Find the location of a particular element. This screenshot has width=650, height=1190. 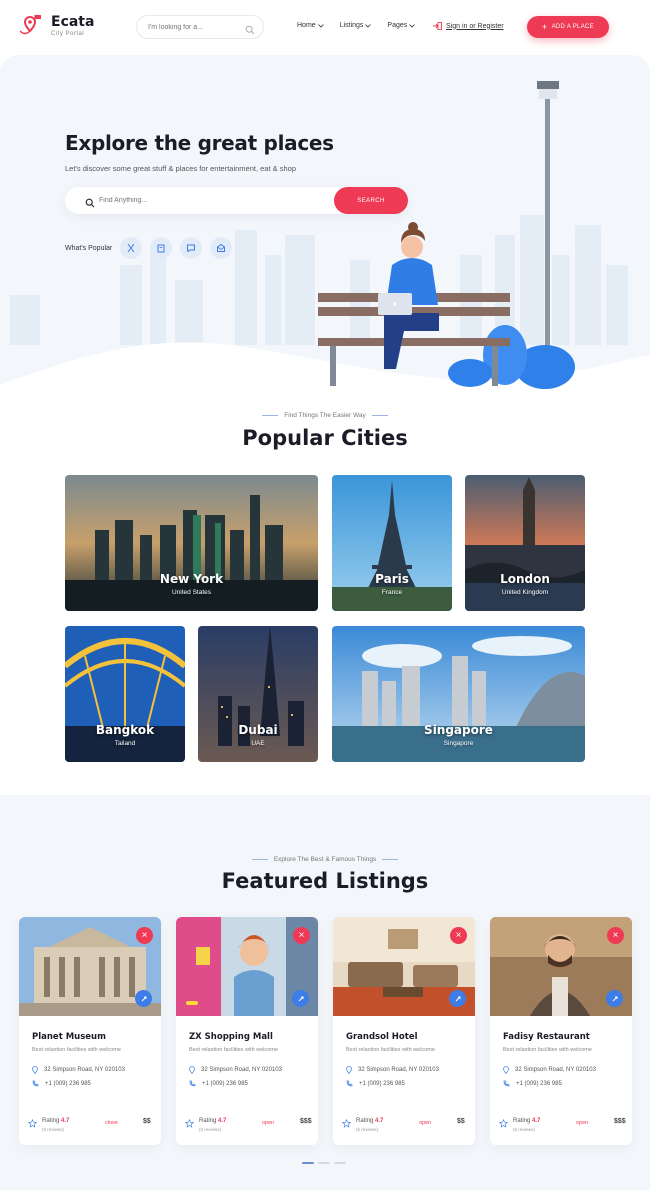

city-name: New York is located at coordinates (191, 579).